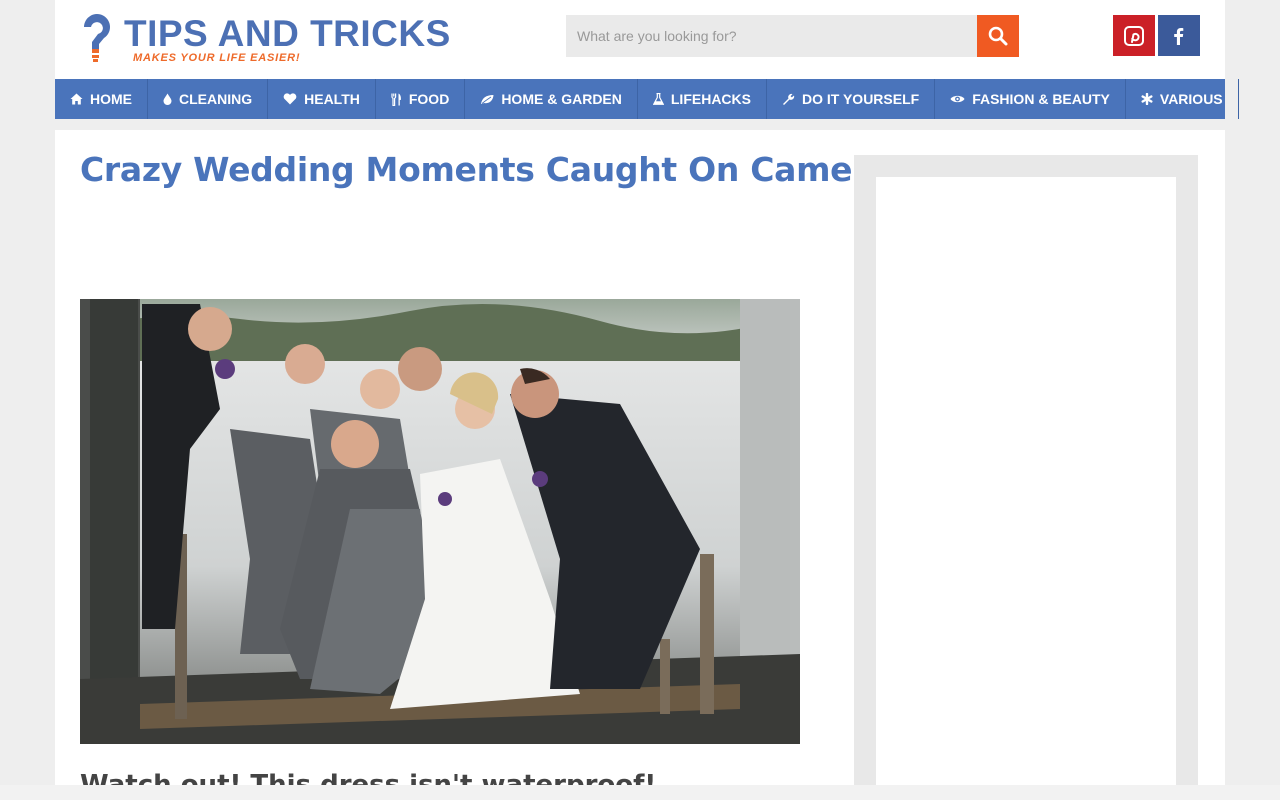  I want to click on main-nav: HOME CLEANING HEALTH FOOD HOME & GARDEN, so click(647, 99).